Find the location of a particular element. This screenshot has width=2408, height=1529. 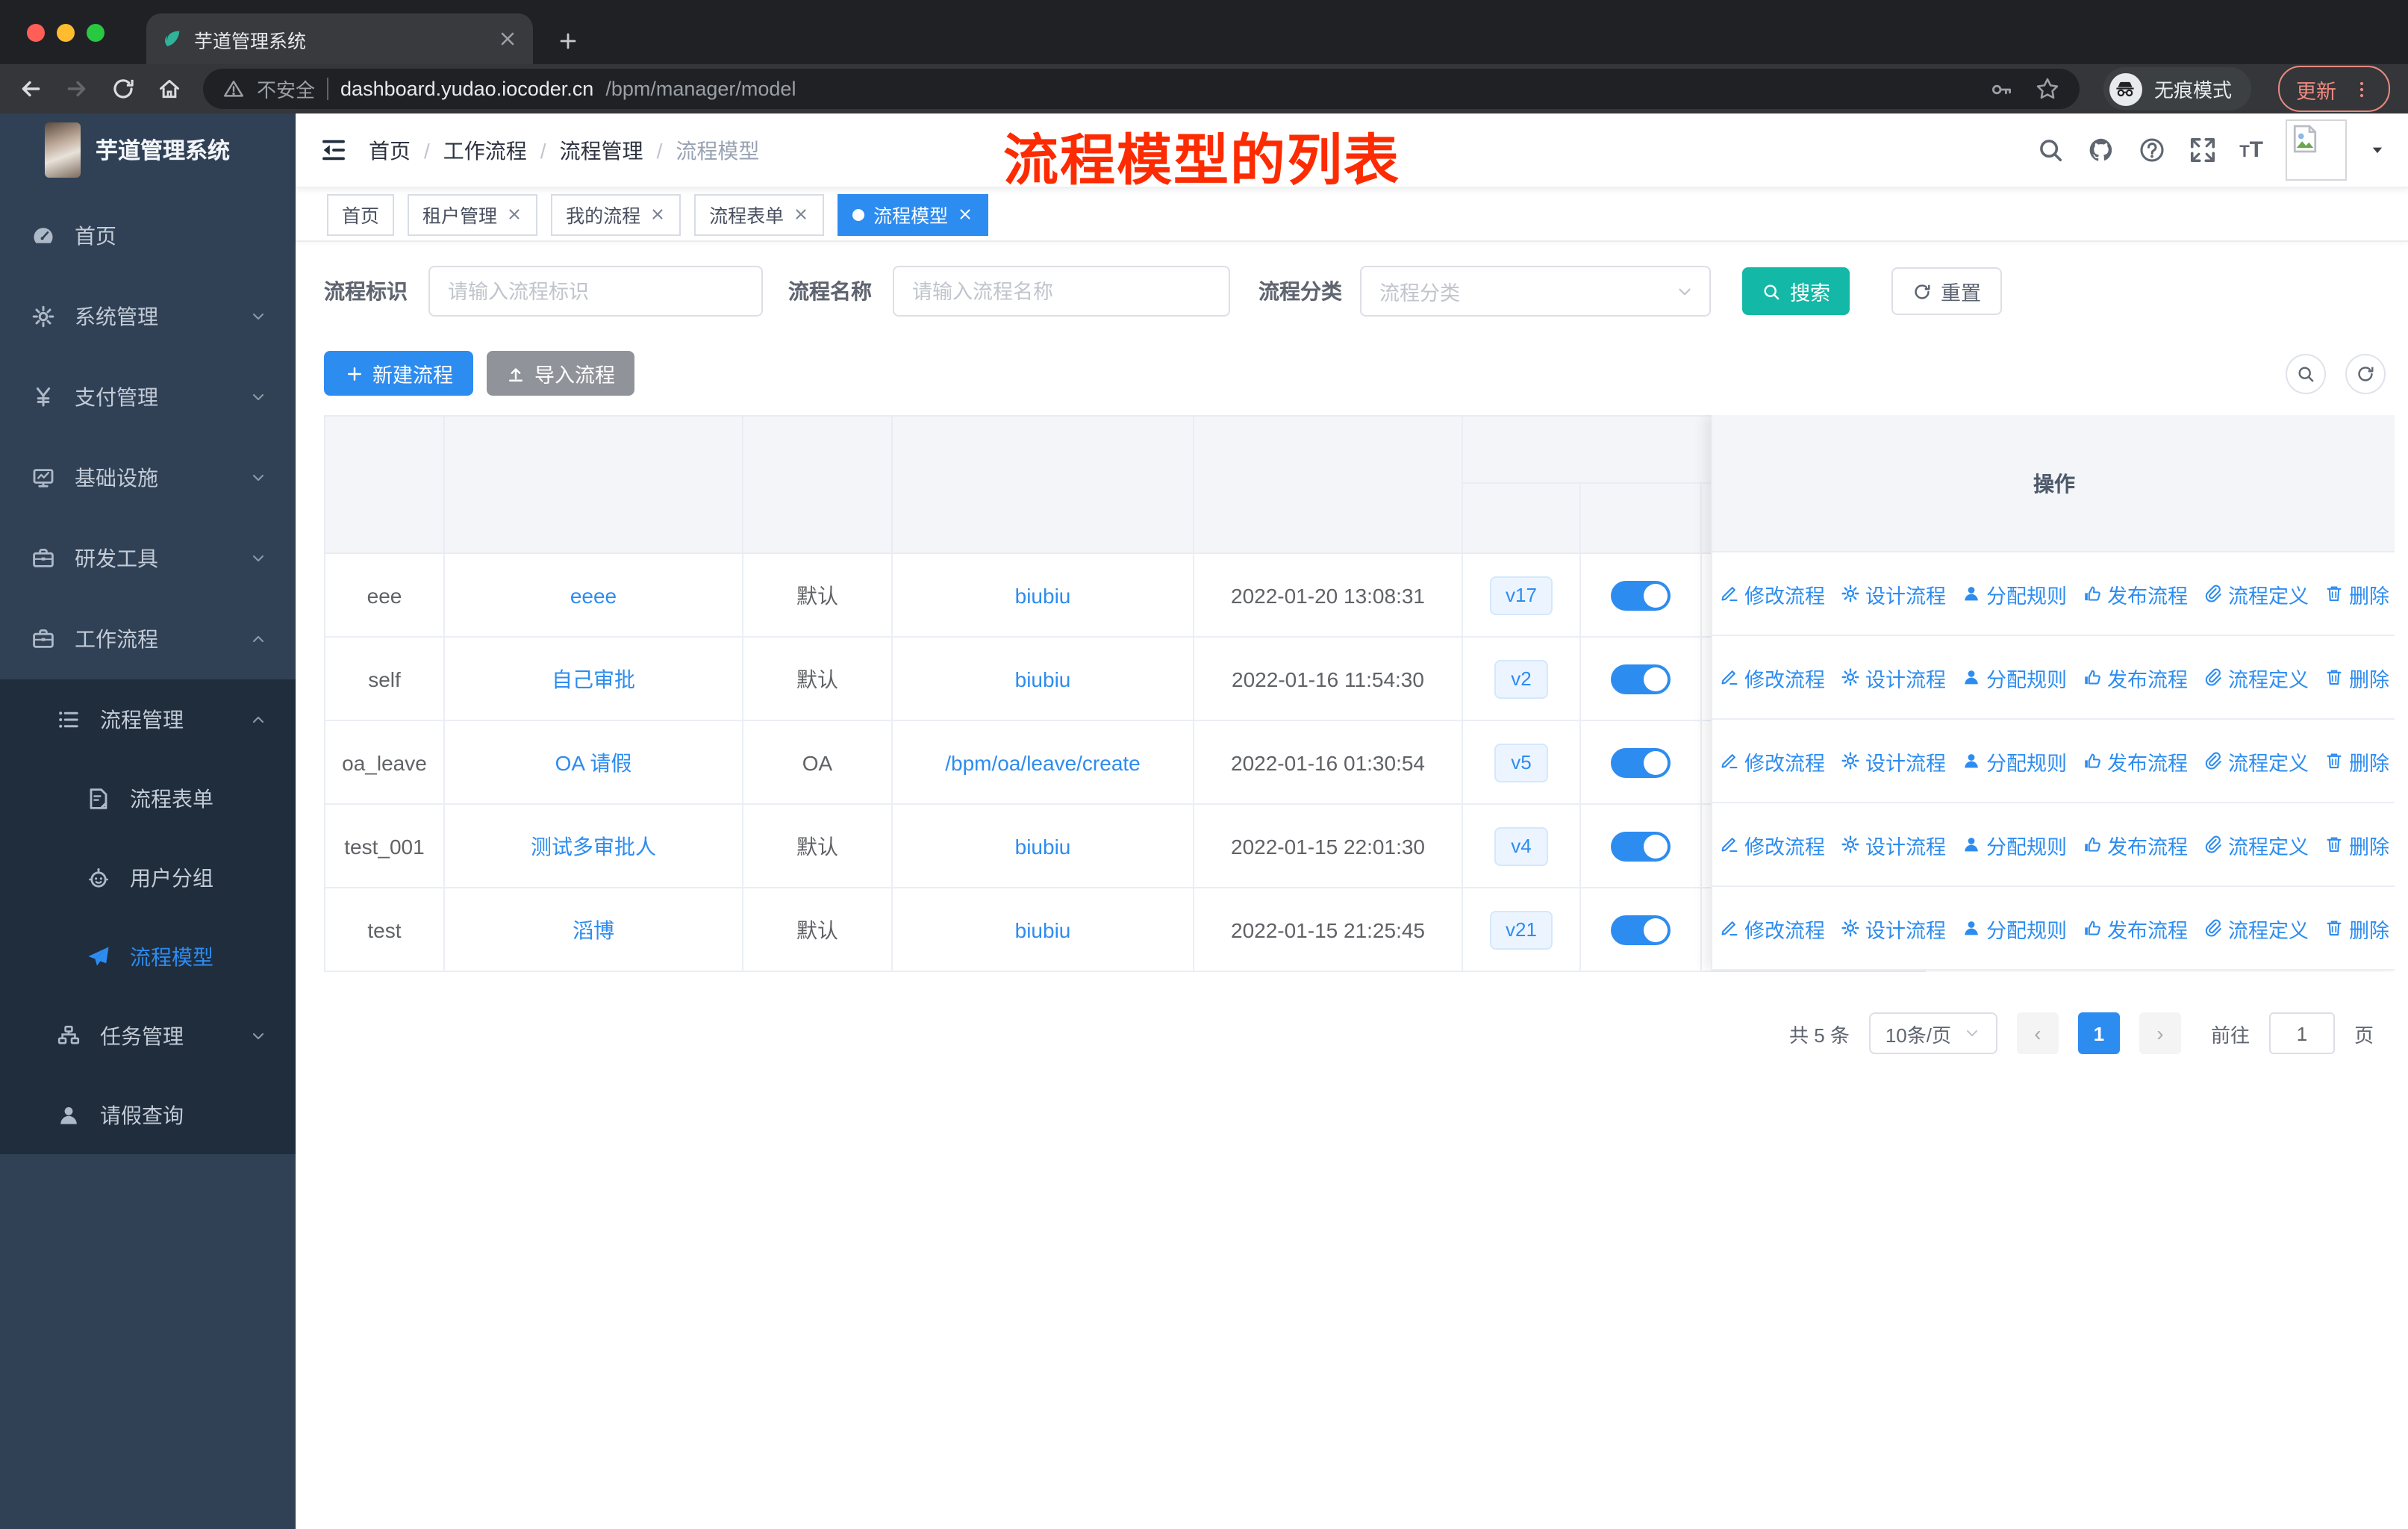

minimize-window-button is located at coordinates (66, 32).